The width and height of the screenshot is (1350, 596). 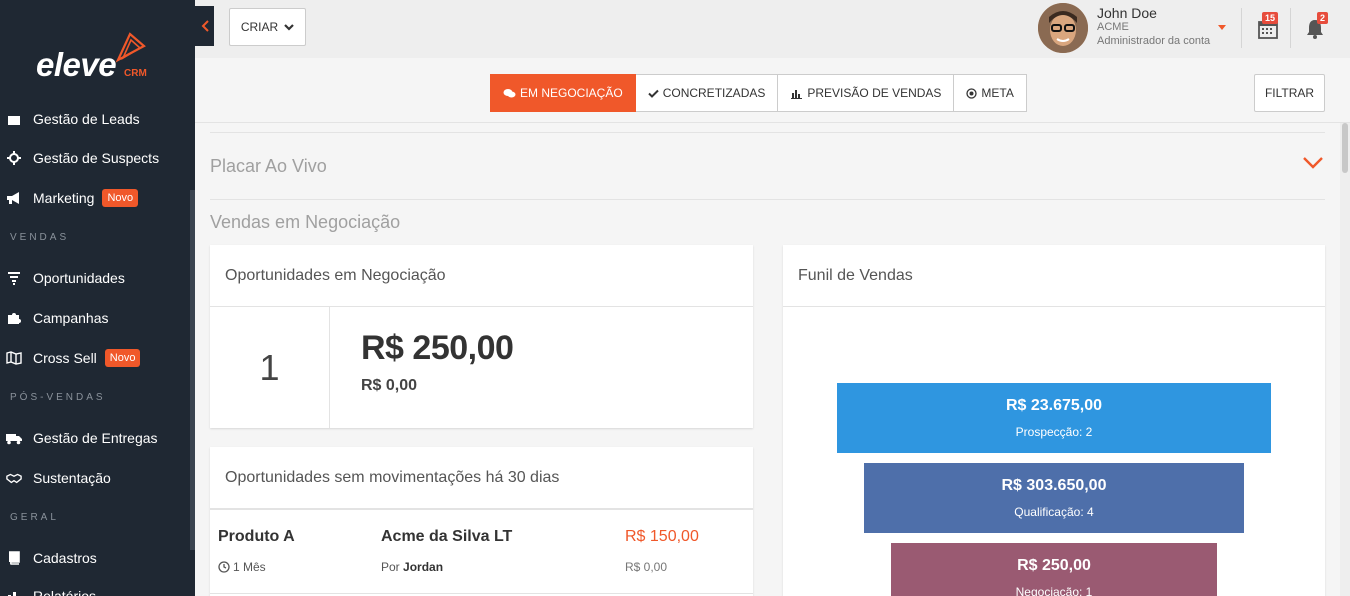 I want to click on handshake-icon, so click(x=14, y=478).